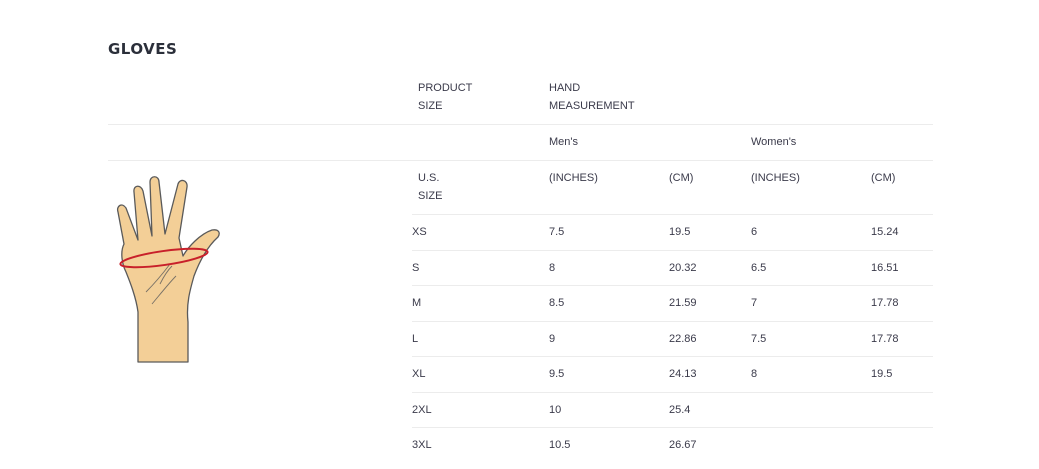 Image resolution: width=1039 pixels, height=469 pixels. Describe the element at coordinates (552, 268) in the screenshot. I see `mens-inches-cell: 8` at that location.